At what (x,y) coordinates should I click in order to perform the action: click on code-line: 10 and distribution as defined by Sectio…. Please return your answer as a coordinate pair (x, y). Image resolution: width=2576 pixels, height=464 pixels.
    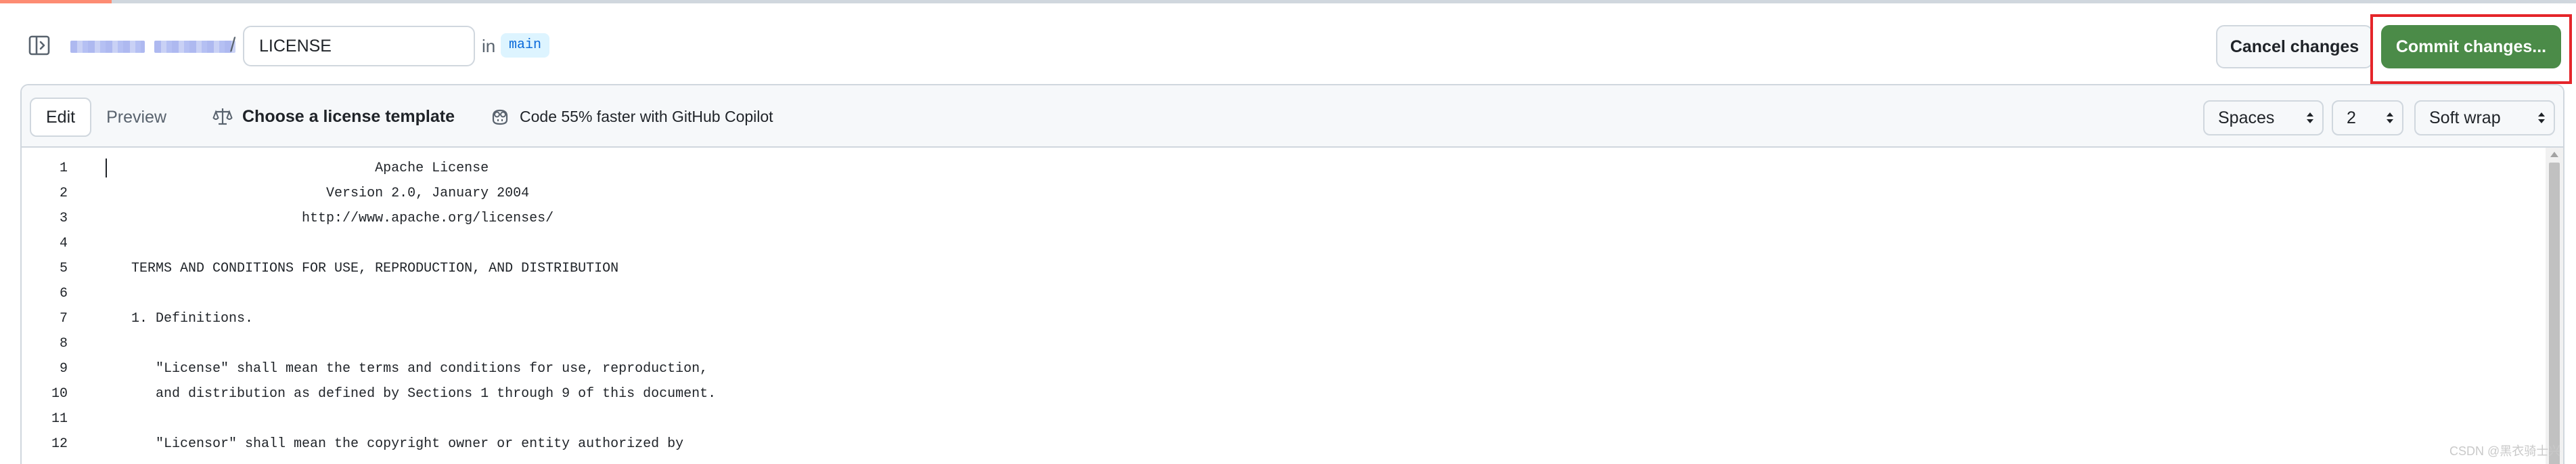
    Looking at the image, I should click on (1273, 393).